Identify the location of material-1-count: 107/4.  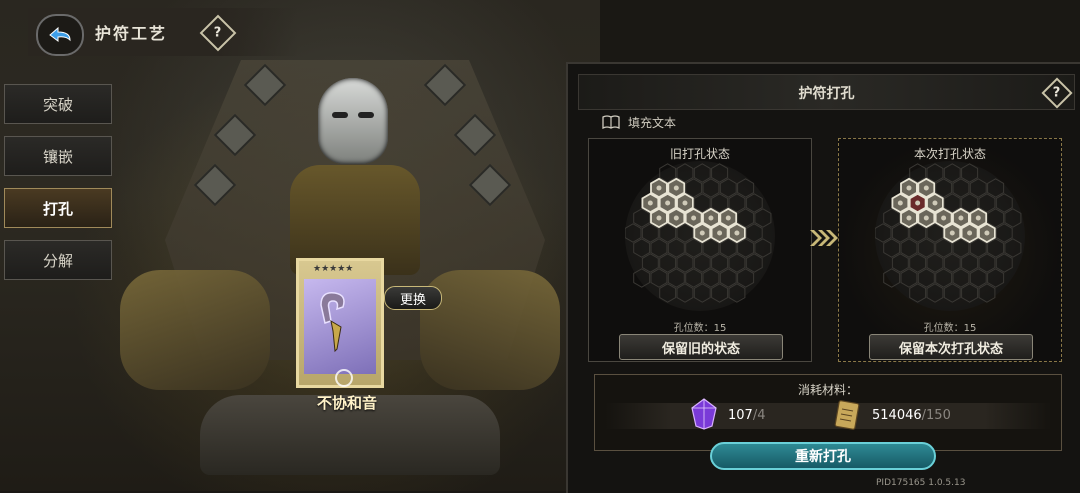
(746, 415).